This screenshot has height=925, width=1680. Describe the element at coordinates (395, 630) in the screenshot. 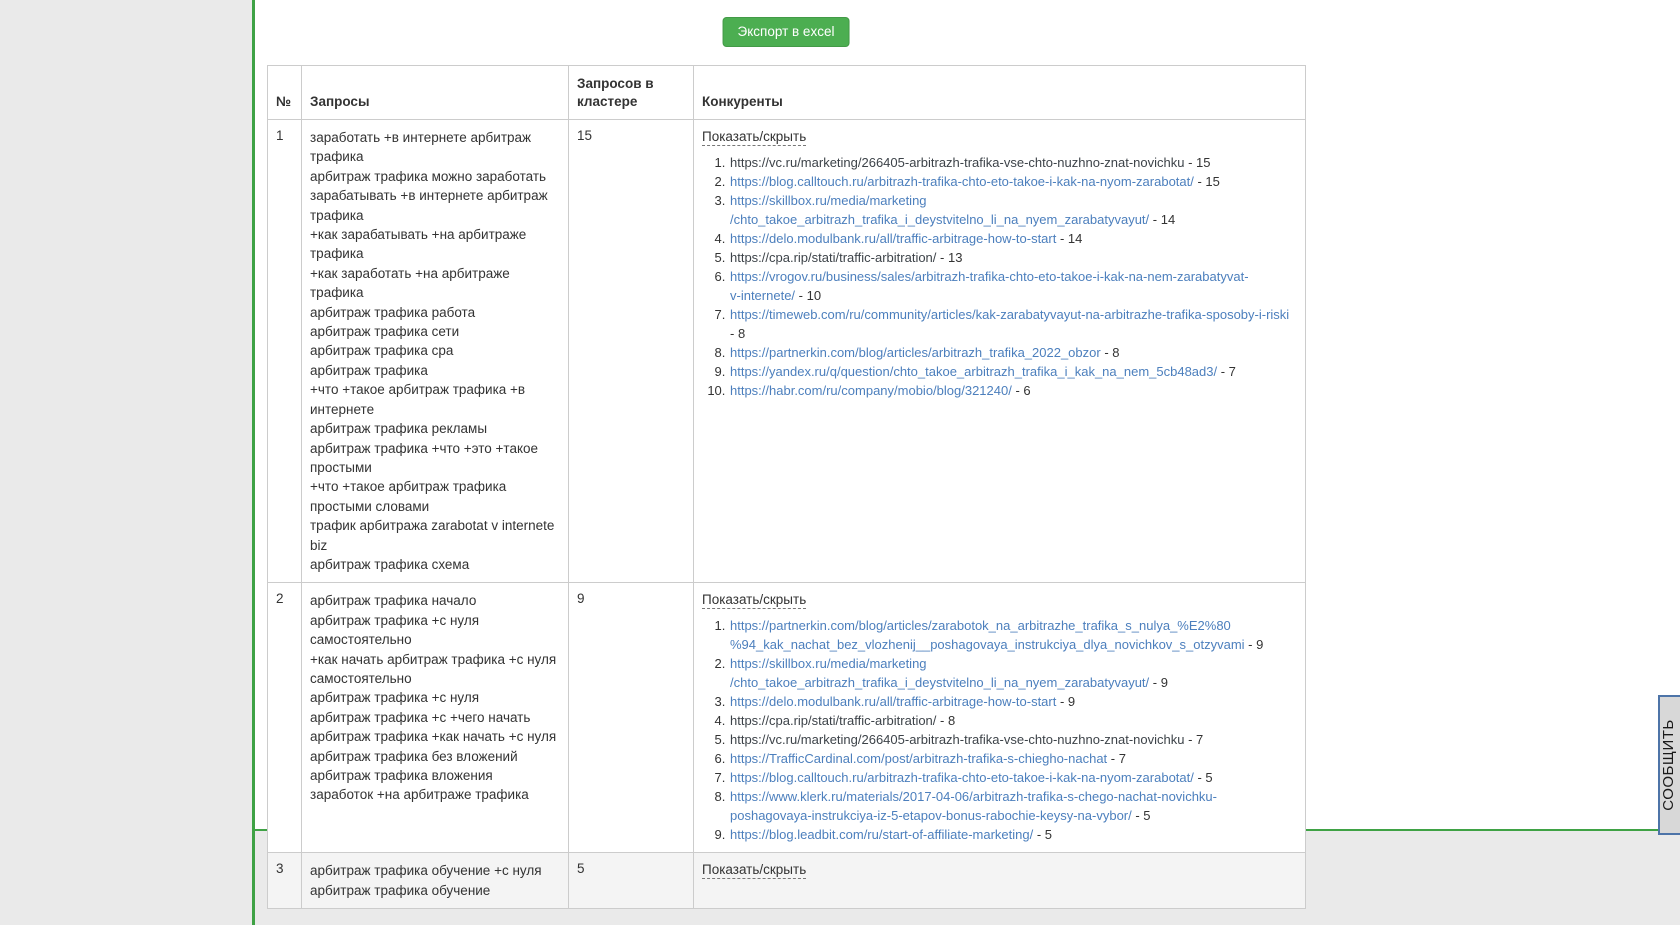

I see `query-text: арбитраж трафика +с нуля самостоятельно` at that location.